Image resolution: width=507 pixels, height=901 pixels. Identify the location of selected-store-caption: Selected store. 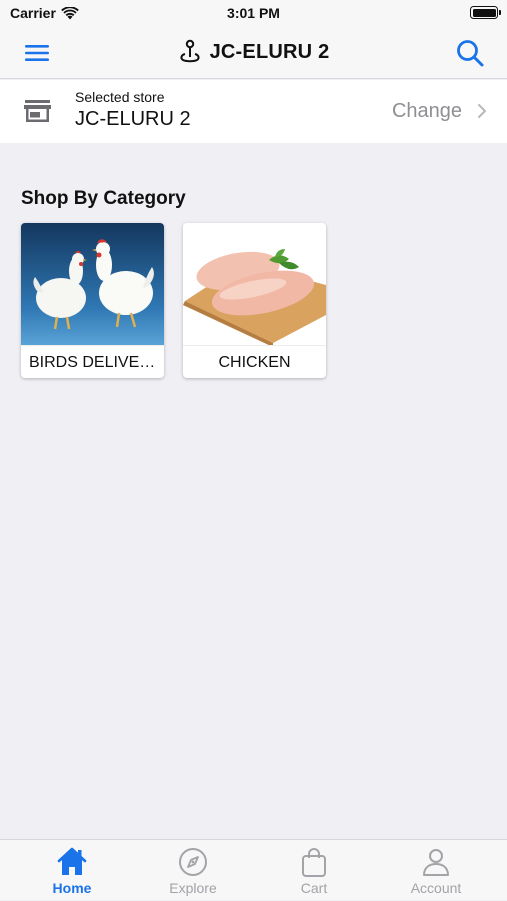
(120, 97).